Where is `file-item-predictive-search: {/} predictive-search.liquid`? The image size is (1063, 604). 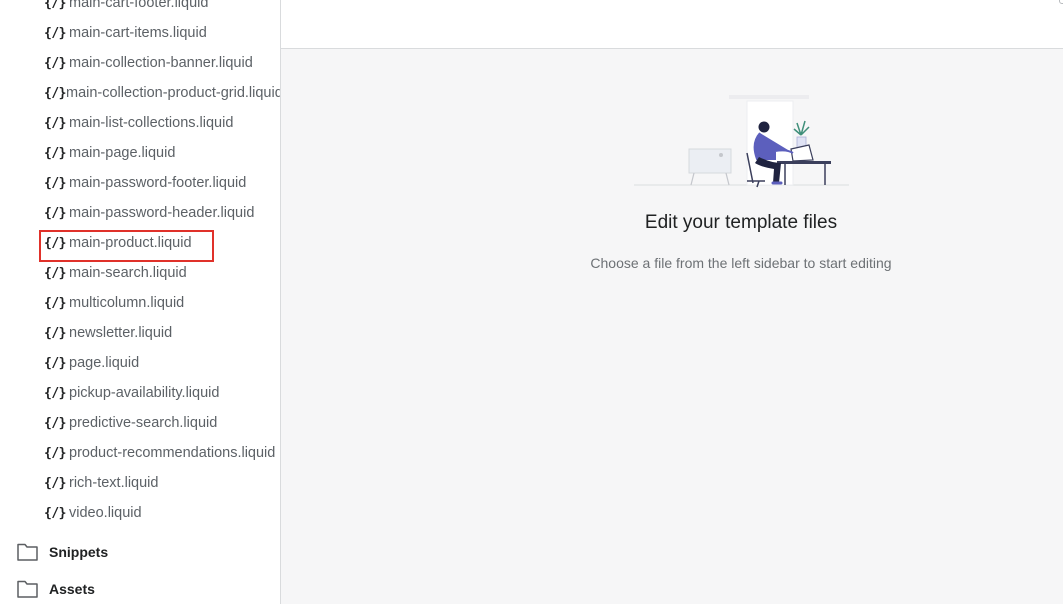
file-item-predictive-search: {/} predictive-search.liquid is located at coordinates (140, 423).